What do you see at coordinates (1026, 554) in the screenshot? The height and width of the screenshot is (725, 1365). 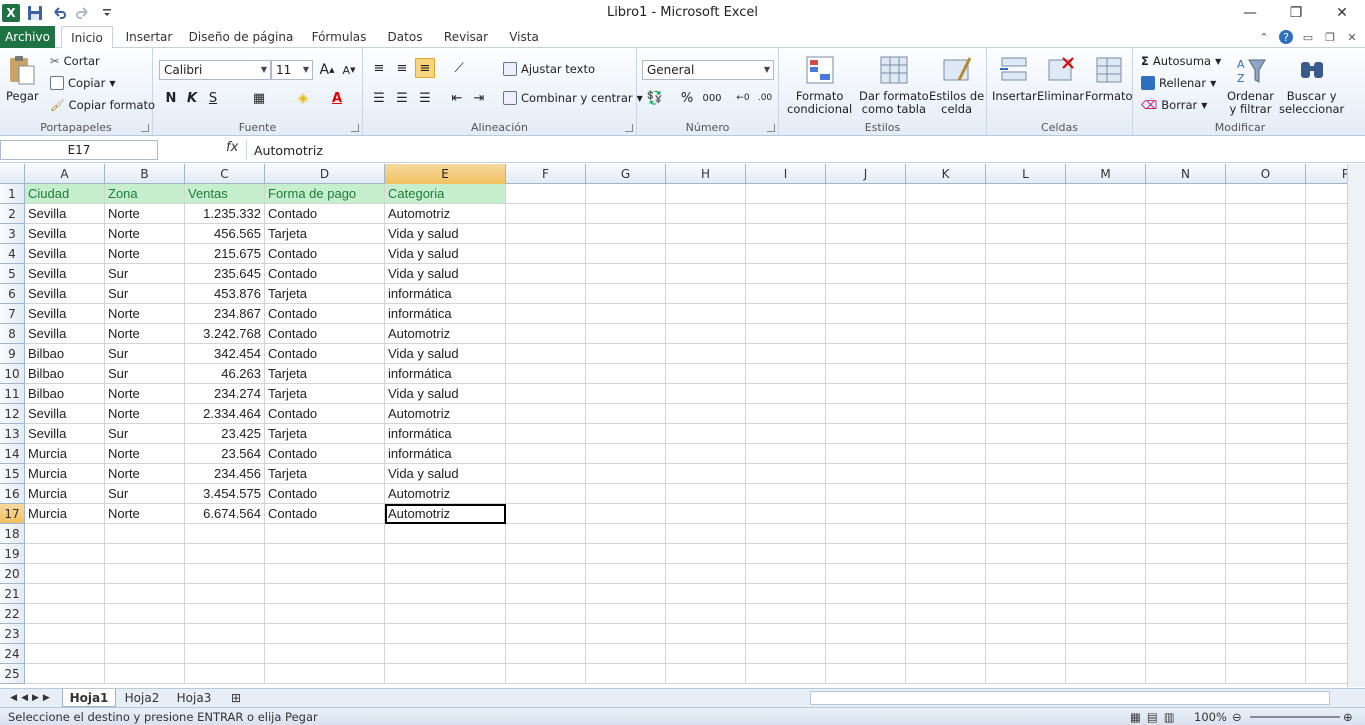 I see `cell-l19` at bounding box center [1026, 554].